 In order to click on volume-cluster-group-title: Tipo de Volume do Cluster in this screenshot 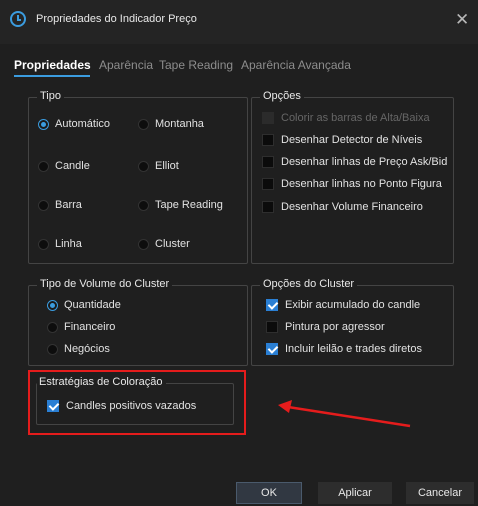, I will do `click(105, 284)`.